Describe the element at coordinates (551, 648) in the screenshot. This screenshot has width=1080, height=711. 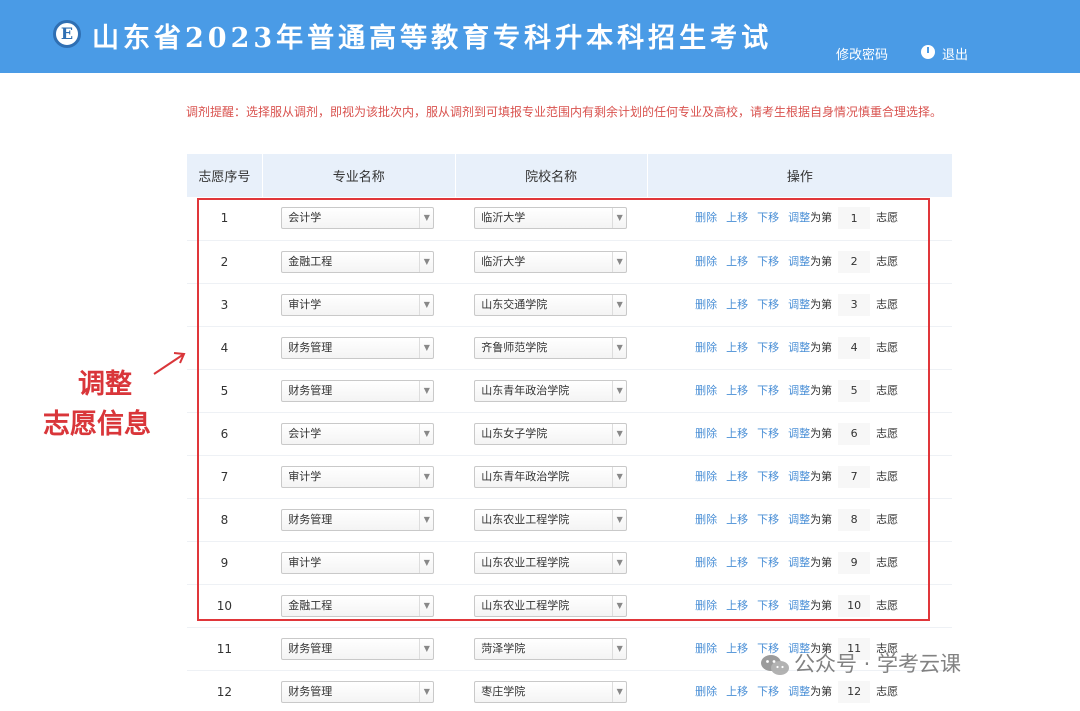
I see `school-select: 菏泽学院 ▼` at that location.